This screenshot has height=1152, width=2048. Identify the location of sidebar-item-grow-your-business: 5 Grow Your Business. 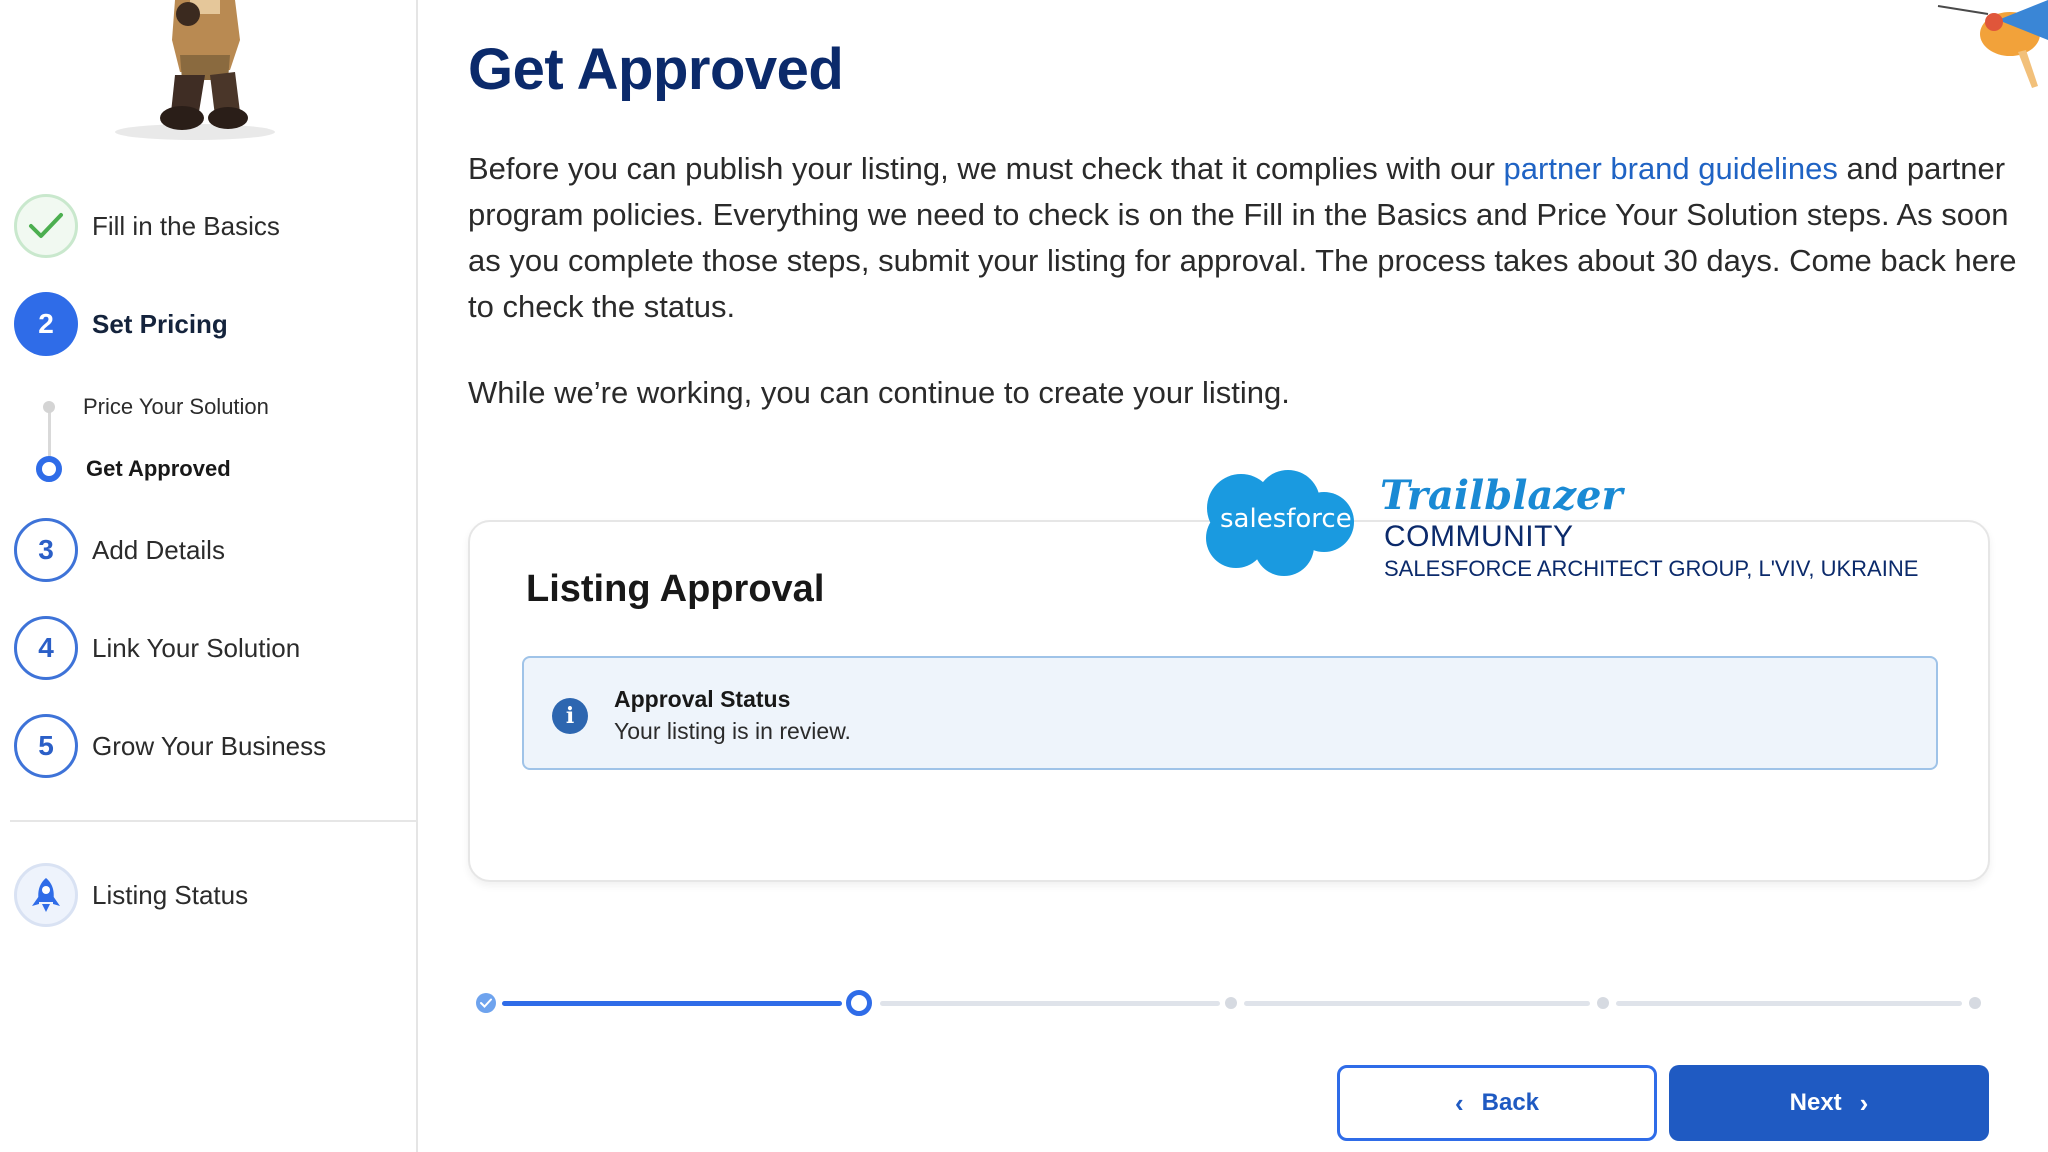
(170, 746).